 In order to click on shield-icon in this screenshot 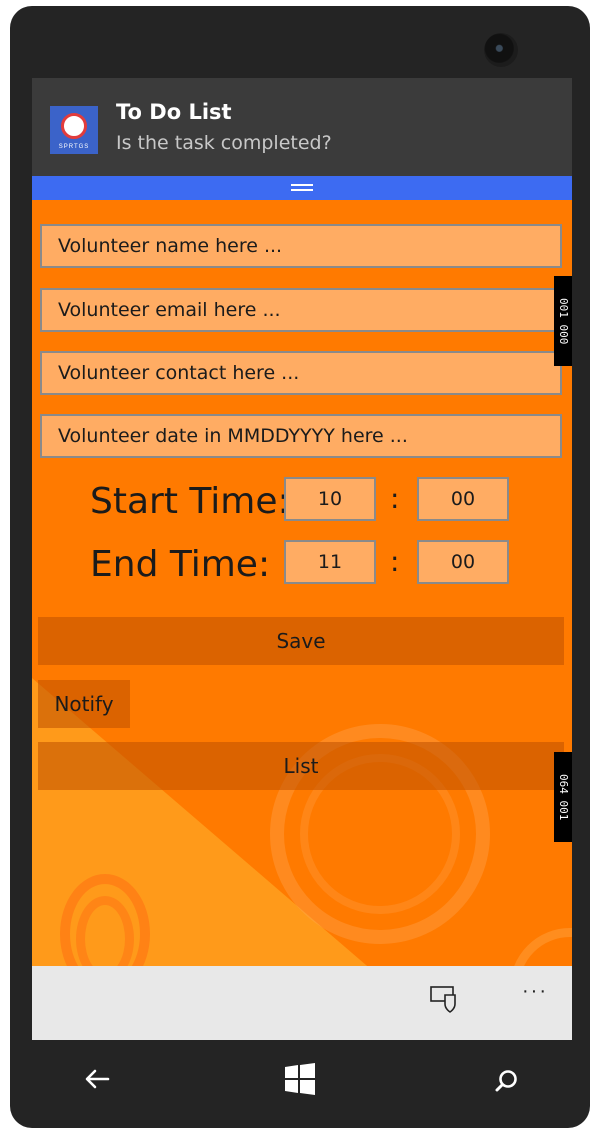, I will do `click(445, 999)`.